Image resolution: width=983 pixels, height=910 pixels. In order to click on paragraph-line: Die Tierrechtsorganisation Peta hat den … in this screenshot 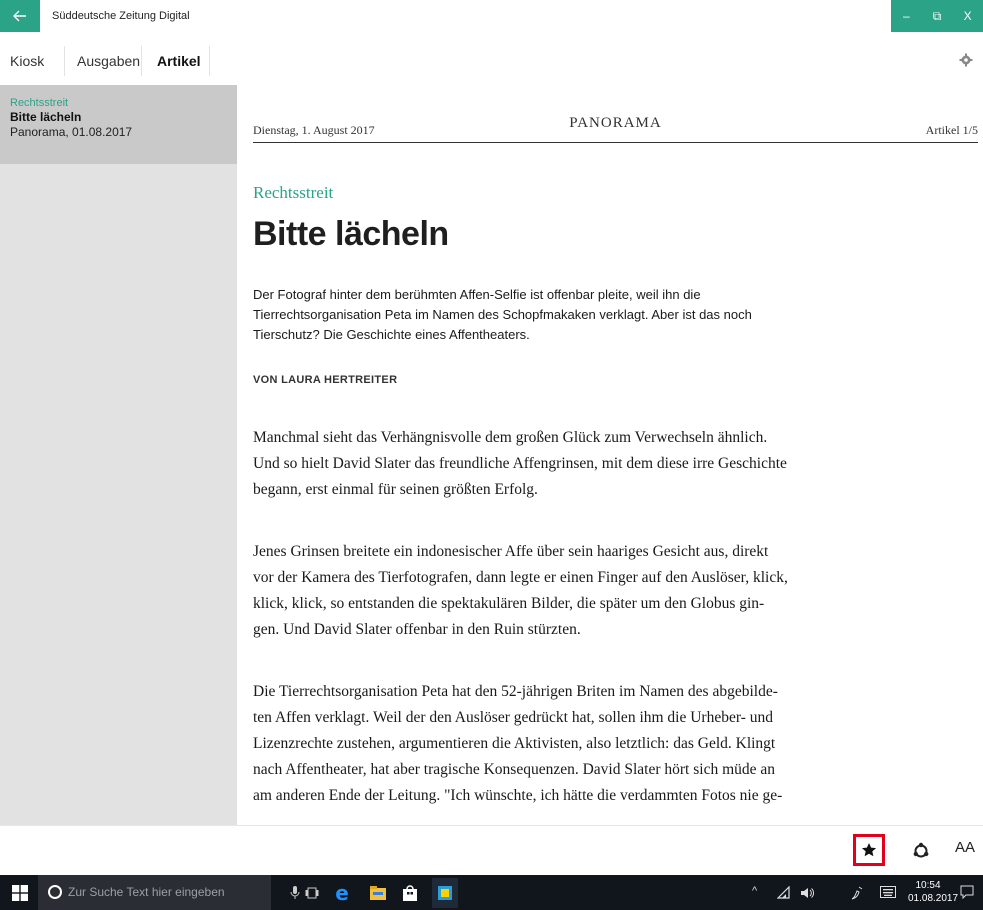, I will do `click(515, 691)`.